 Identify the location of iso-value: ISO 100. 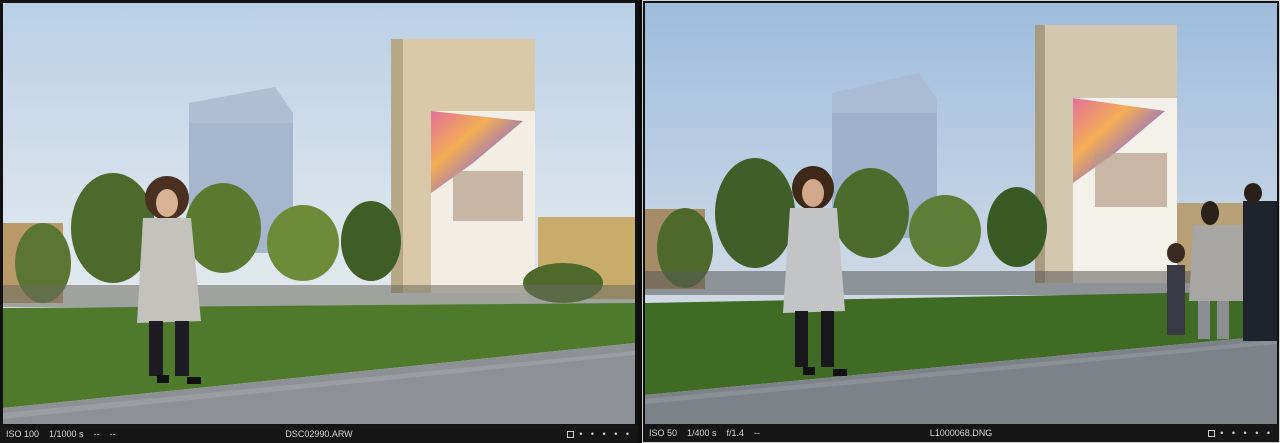
(23, 434).